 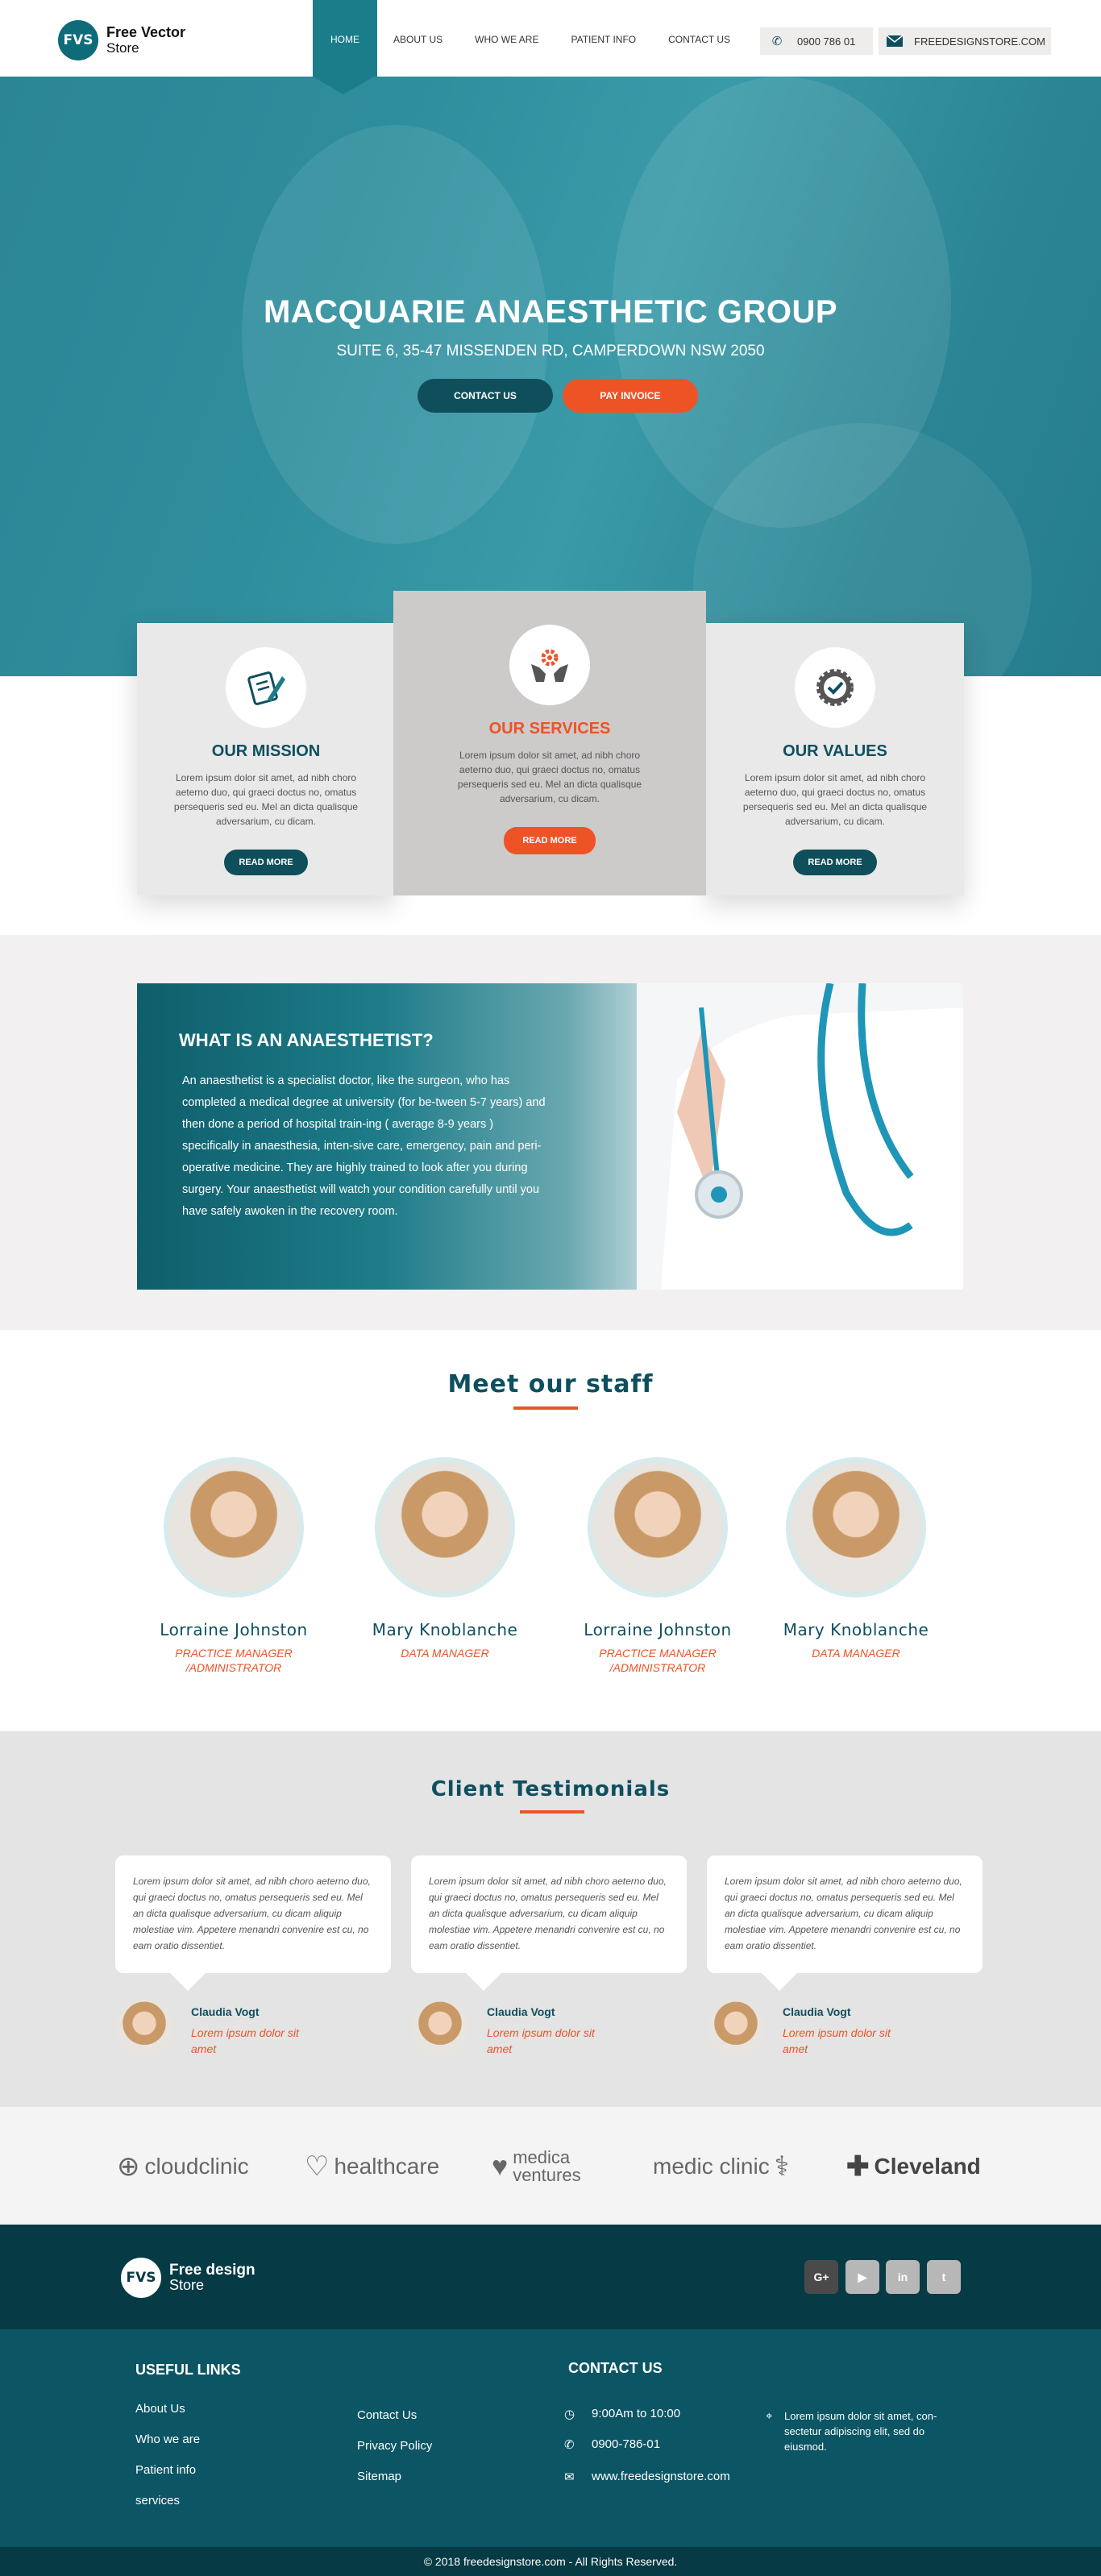 I want to click on footer-website: ✉ www.freedesignstore.com, so click(x=647, y=2477).